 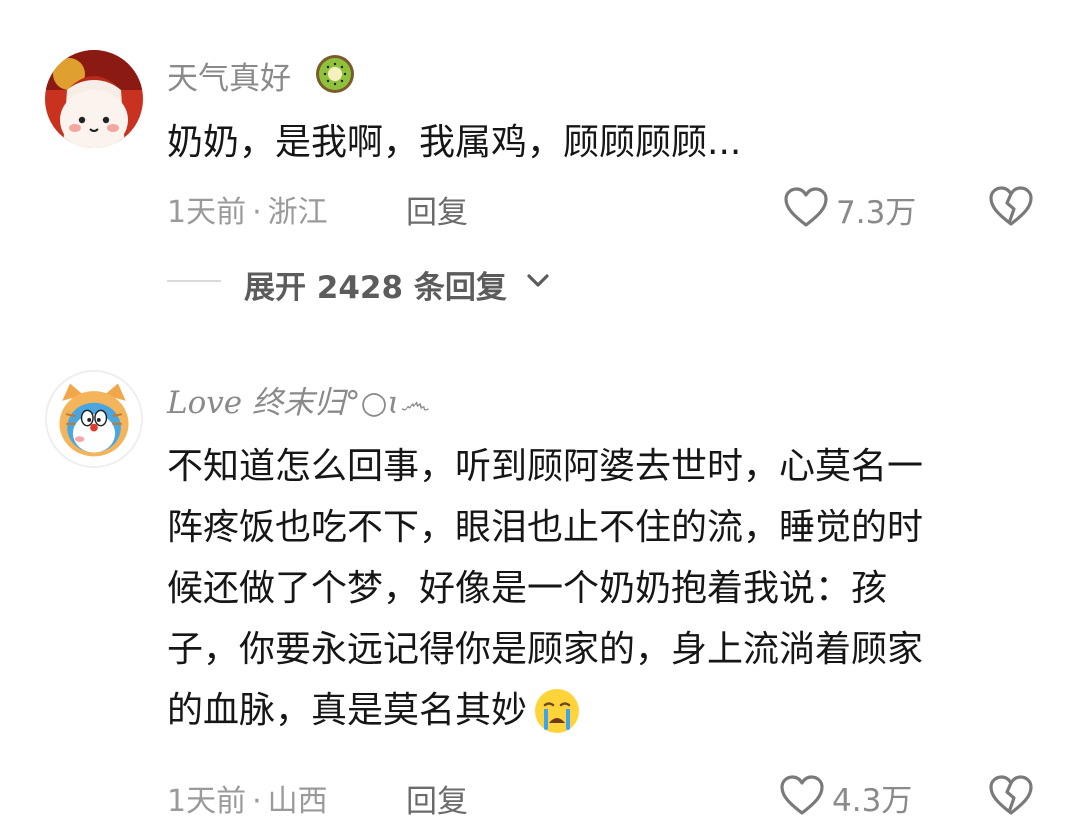 What do you see at coordinates (527, 588) in the screenshot?
I see `comment-text-line: 候还做了个梦，好像是一个奶奶抱着我说：孩` at bounding box center [527, 588].